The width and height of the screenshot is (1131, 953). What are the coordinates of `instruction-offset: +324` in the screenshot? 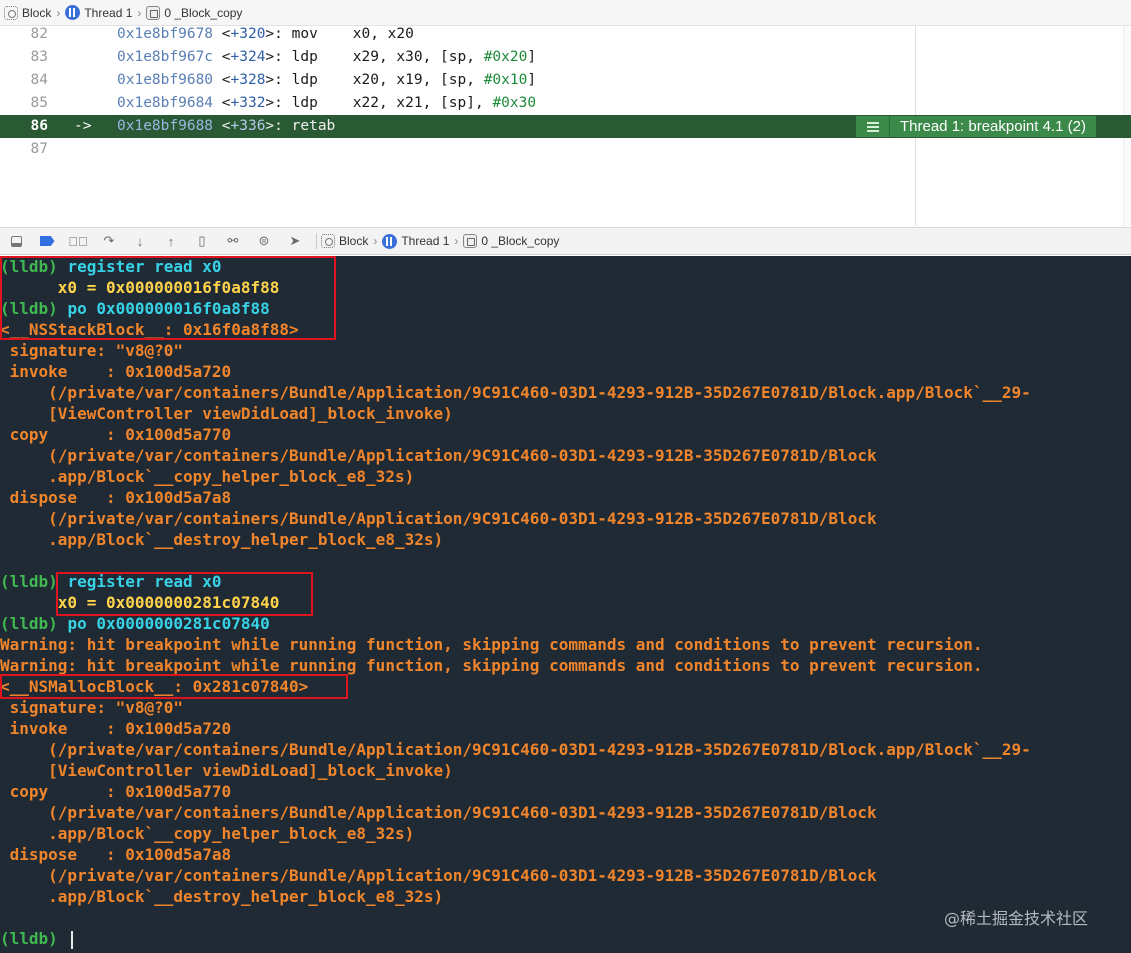 It's located at (248, 57).